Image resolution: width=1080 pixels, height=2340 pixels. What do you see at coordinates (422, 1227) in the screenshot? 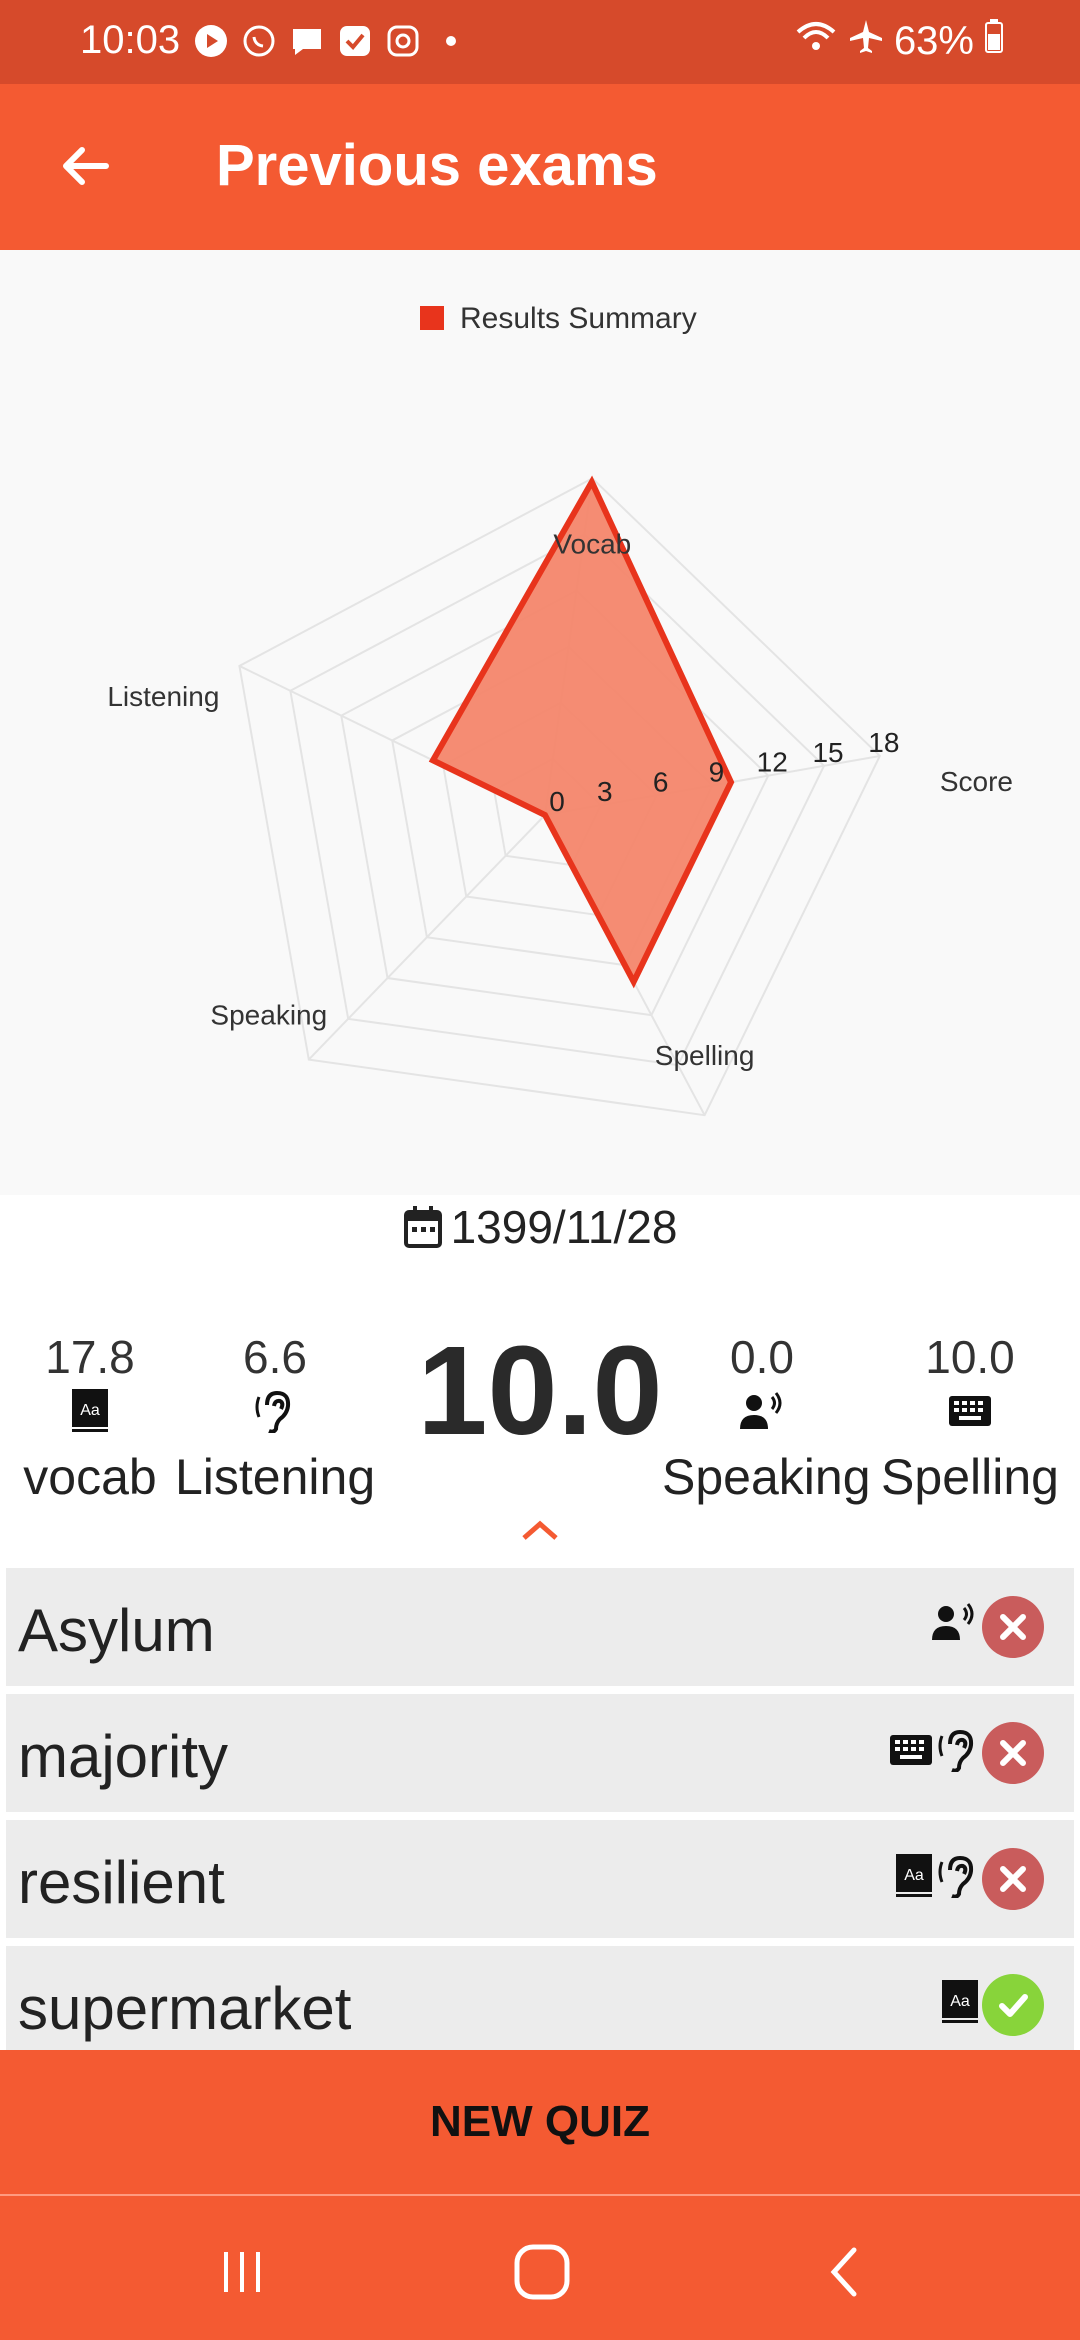
I see `calendar-icon` at bounding box center [422, 1227].